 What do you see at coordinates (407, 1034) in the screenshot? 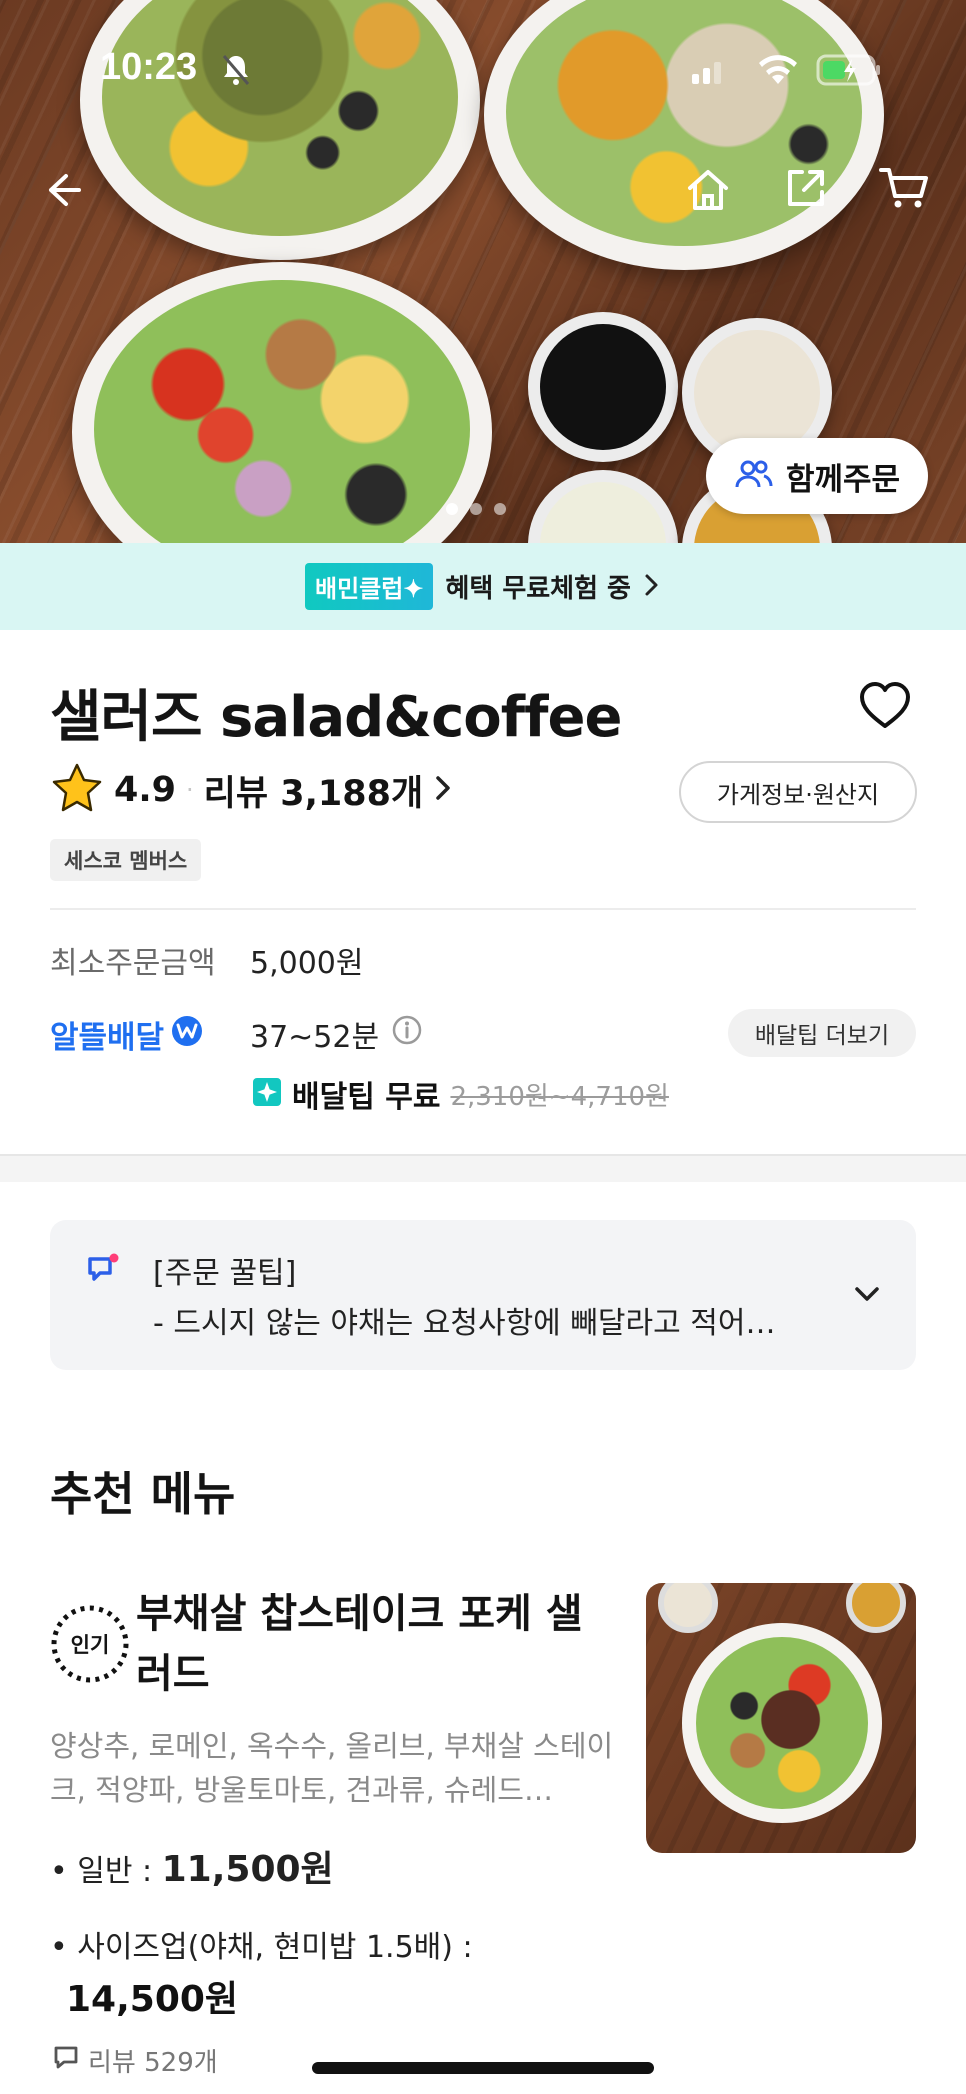
I see `info-icon` at bounding box center [407, 1034].